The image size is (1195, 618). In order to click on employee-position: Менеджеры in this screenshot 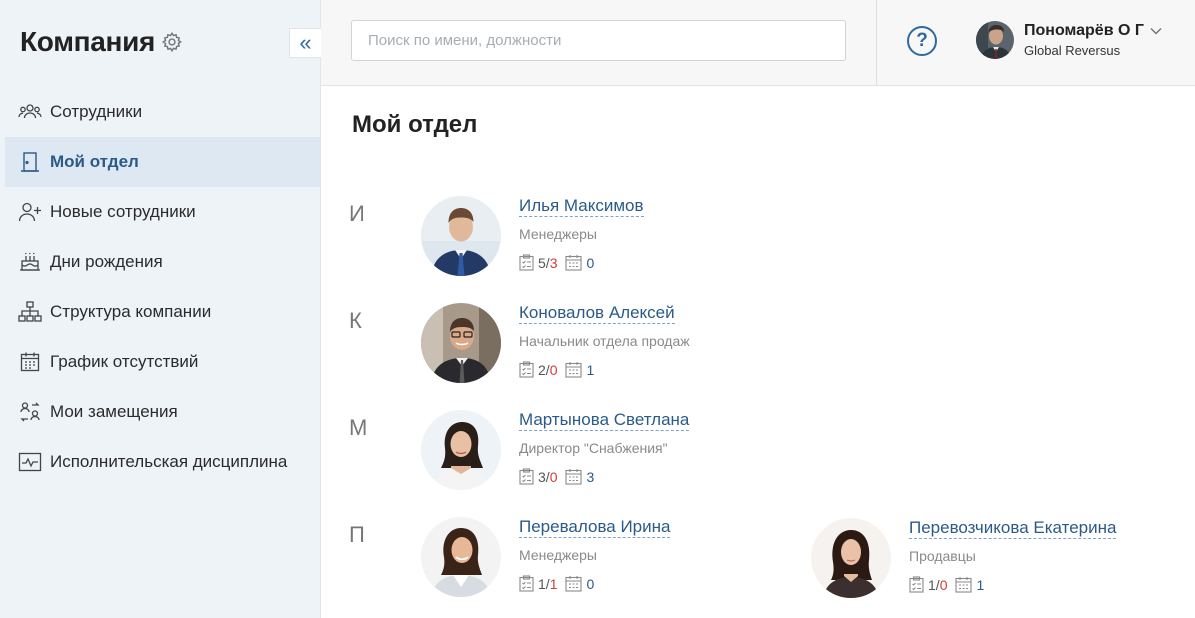, I will do `click(558, 234)`.